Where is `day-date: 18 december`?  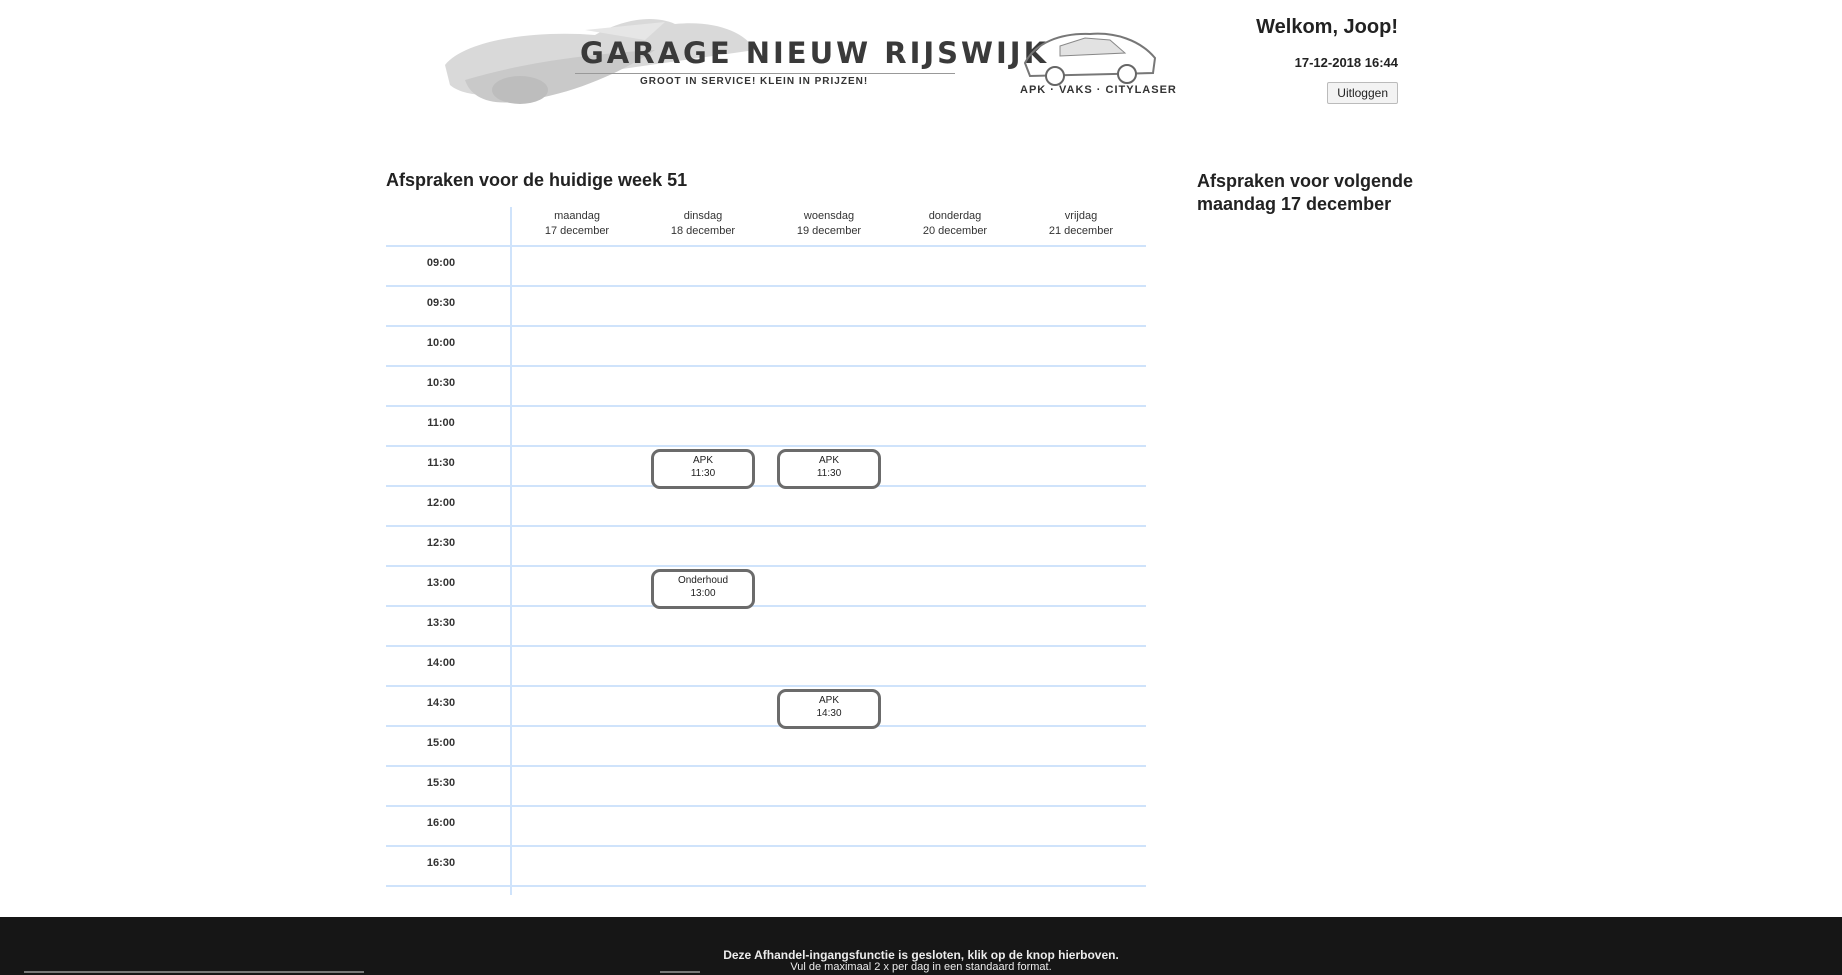 day-date: 18 december is located at coordinates (703, 231).